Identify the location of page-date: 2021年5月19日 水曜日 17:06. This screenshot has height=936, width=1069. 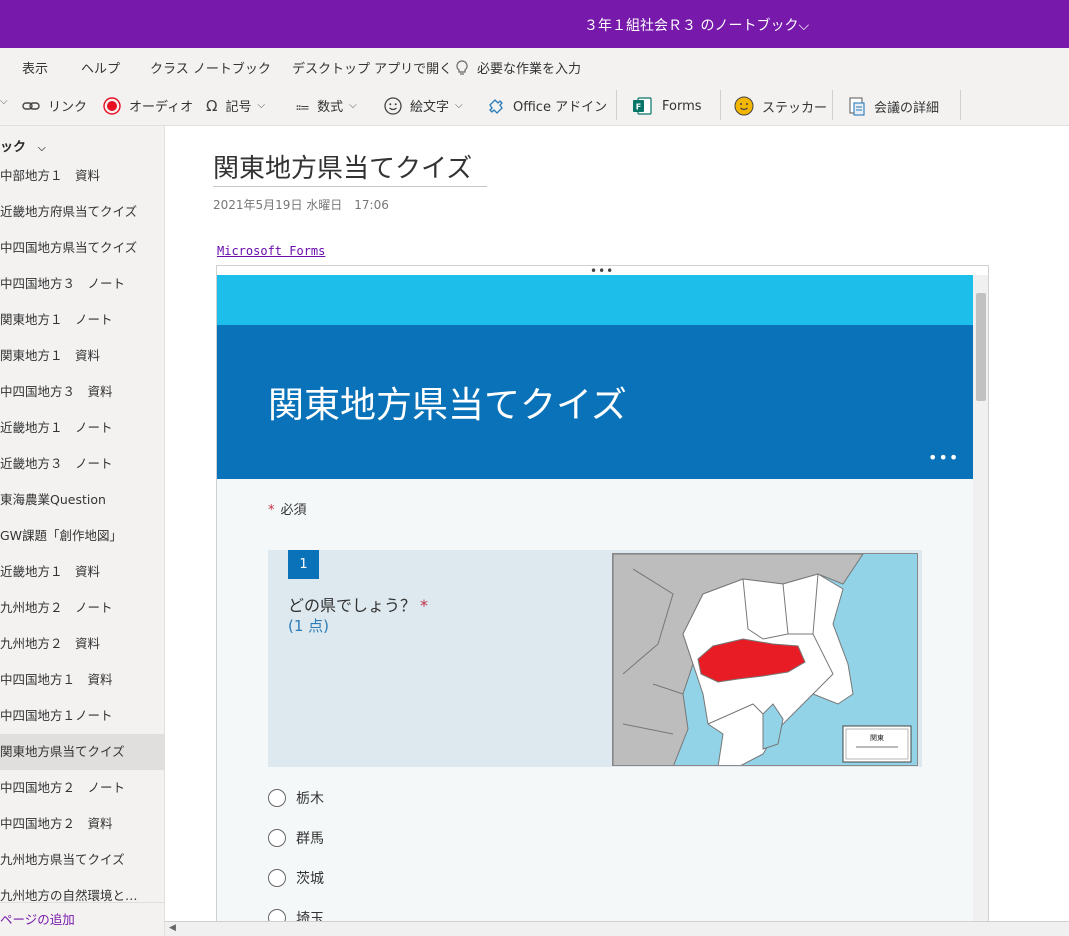
(301, 205).